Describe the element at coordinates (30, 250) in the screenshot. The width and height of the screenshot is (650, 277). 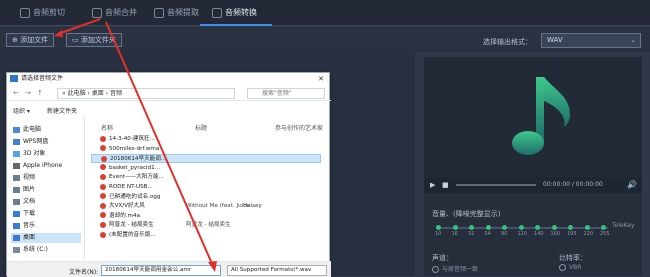
I see `nav-item-drive-c: 系统 (C:)` at that location.